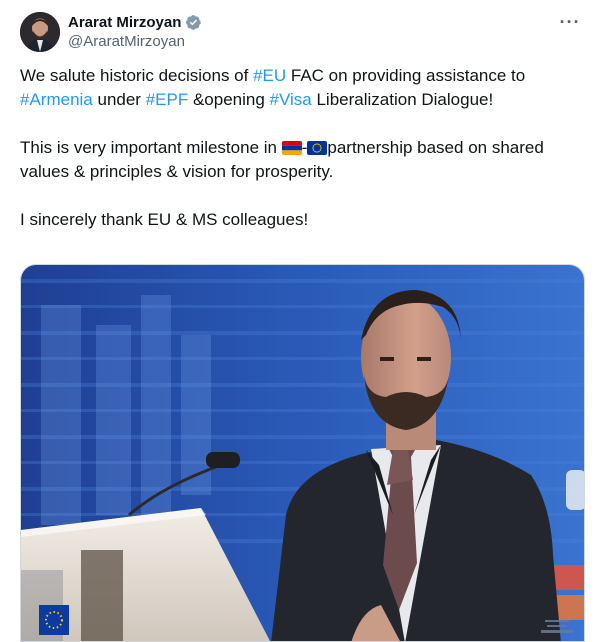  Describe the element at coordinates (135, 41) in the screenshot. I see `author-handle: @AraratMirzoyan` at that location.